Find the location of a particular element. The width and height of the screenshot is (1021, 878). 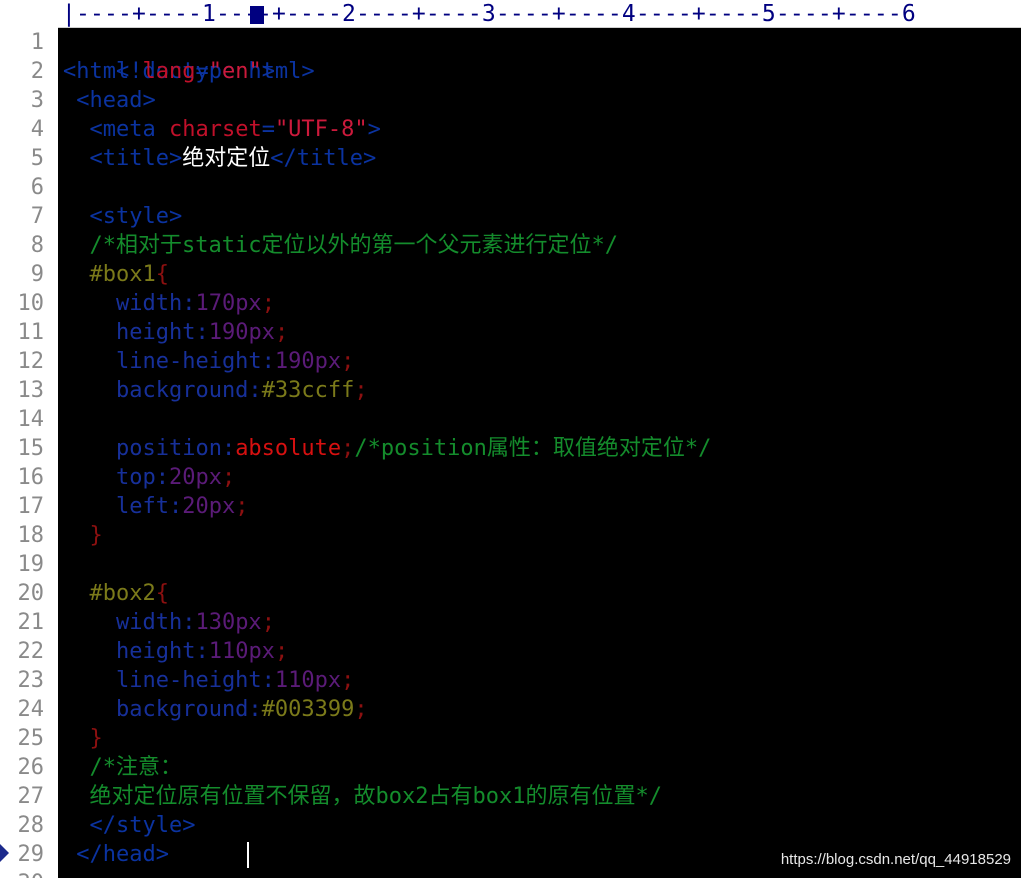

code-line-9: #box1{ is located at coordinates (116, 274).